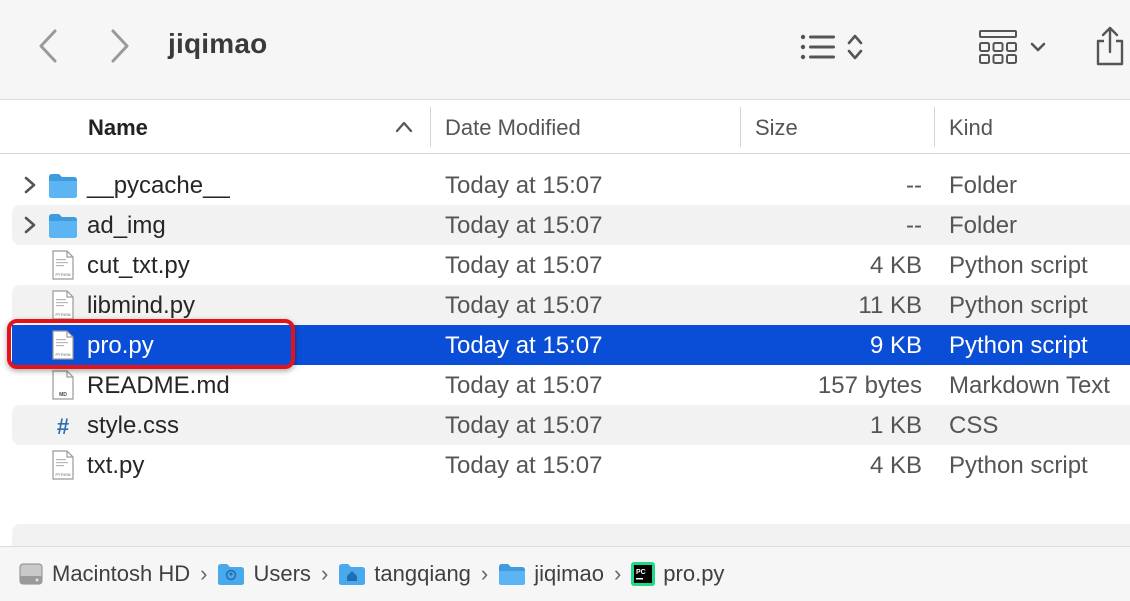  I want to click on css-file-icon: #, so click(63, 426).